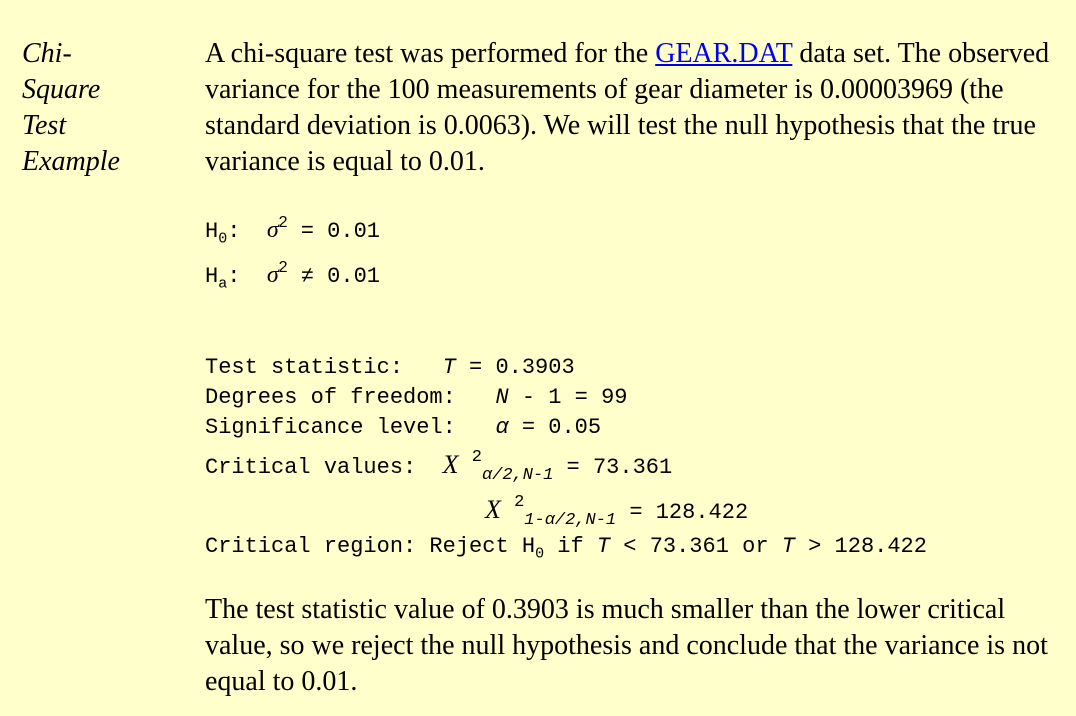 This screenshot has height=716, width=1076. What do you see at coordinates (723, 53) in the screenshot?
I see `gear-dat-link: GEAR.DAT` at bounding box center [723, 53].